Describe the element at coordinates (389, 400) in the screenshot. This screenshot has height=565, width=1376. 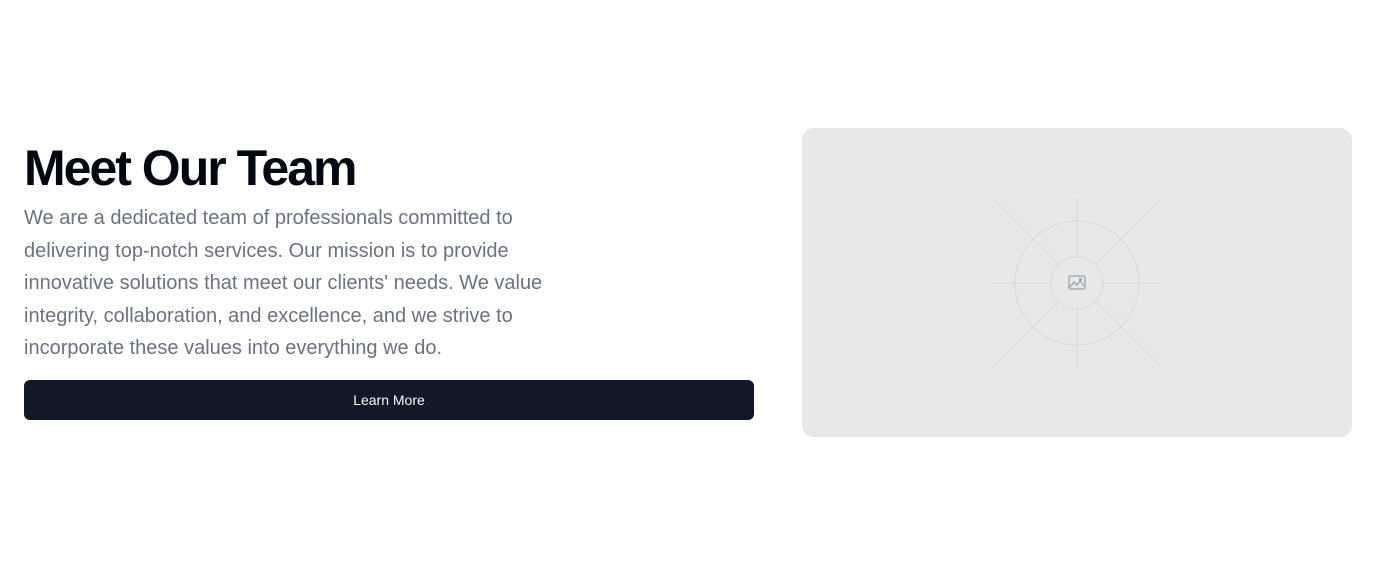
I see `learn-more-button: Learn More` at that location.